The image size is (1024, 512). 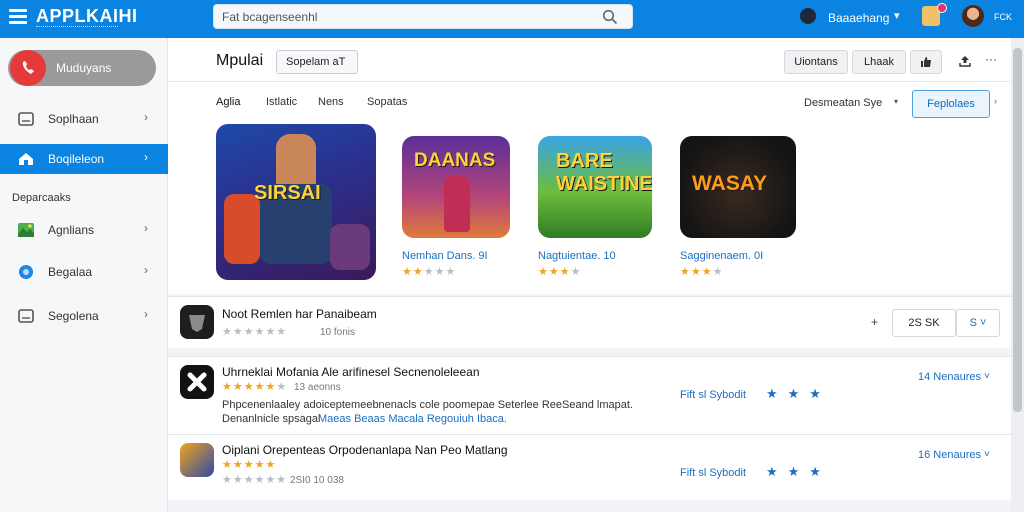 I want to click on featured-cover-title: DAANAS, so click(x=455, y=160).